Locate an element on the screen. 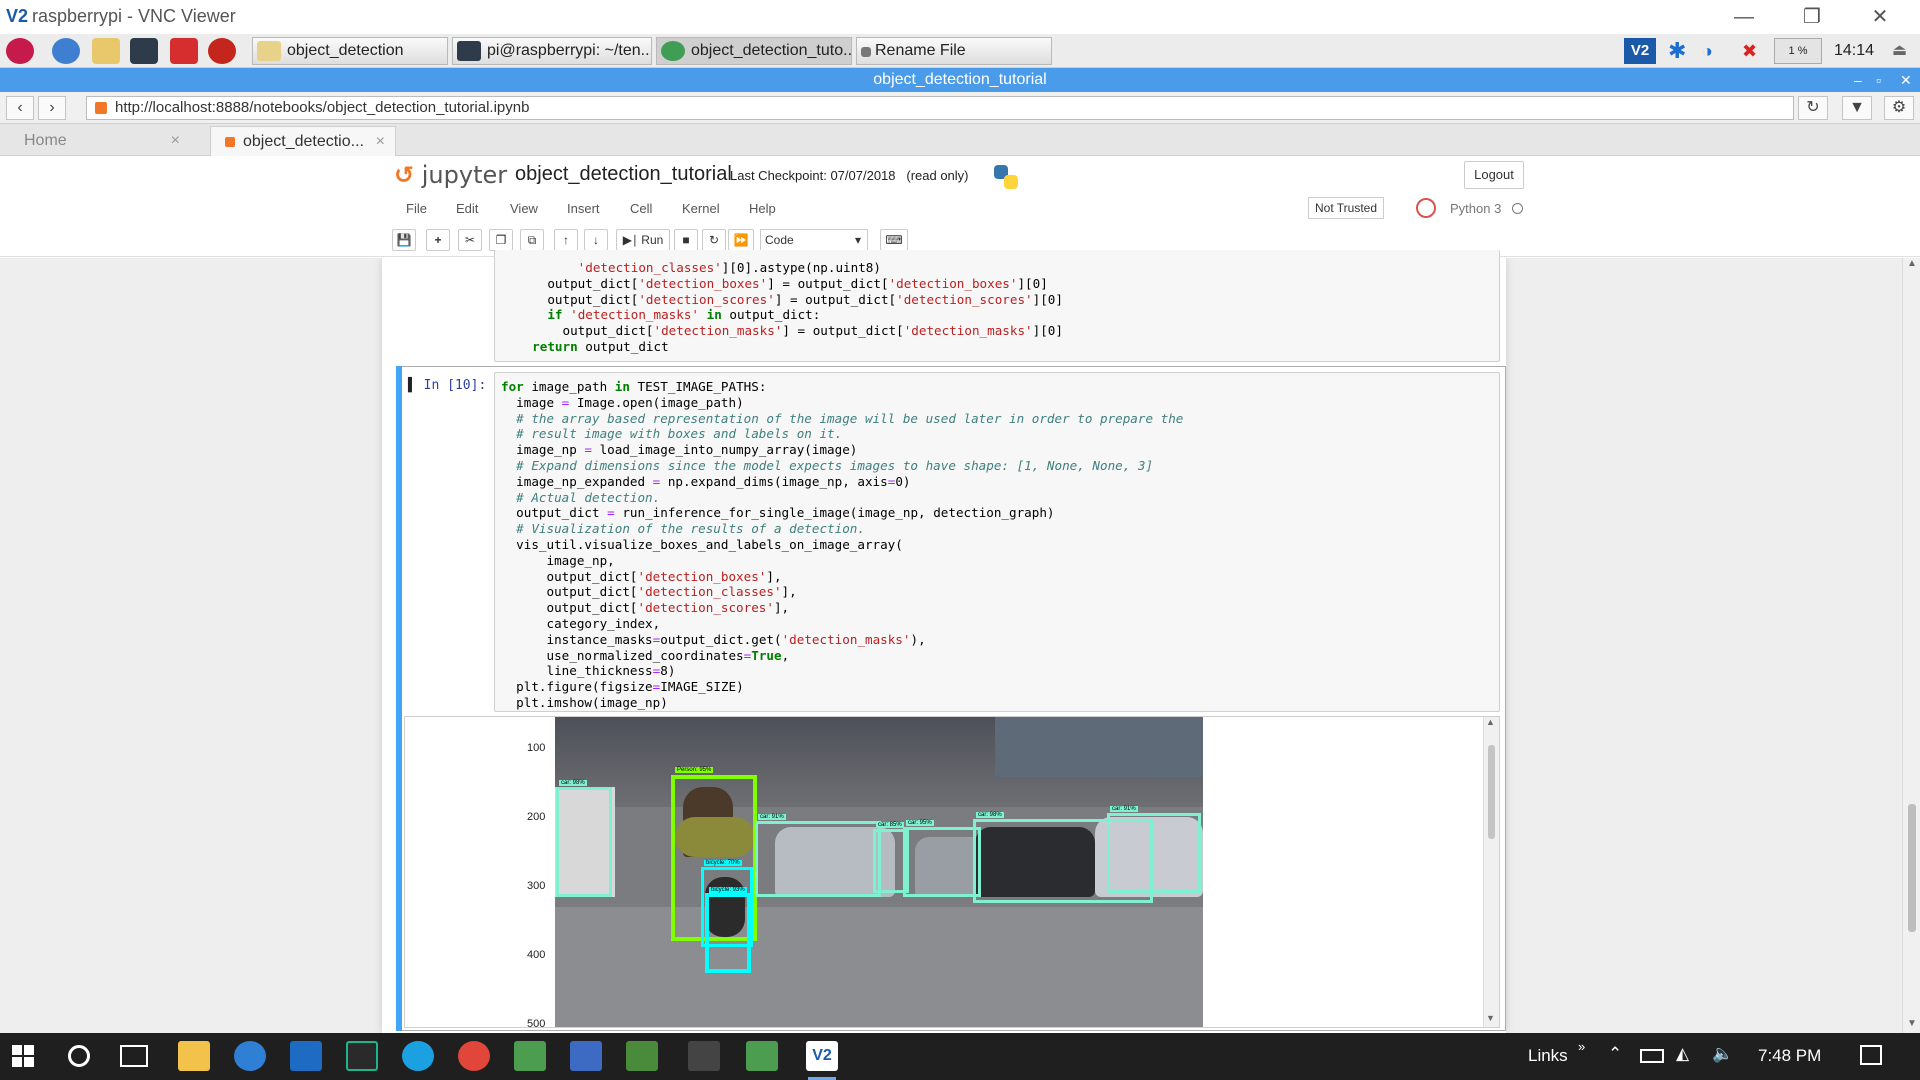  outlook-icon is located at coordinates (306, 1056).